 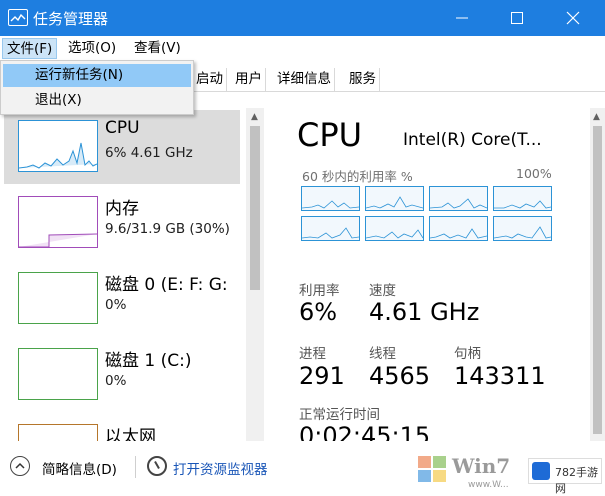 What do you see at coordinates (58, 374) in the screenshot?
I see `disk-1-thumbnail-graph` at bounding box center [58, 374].